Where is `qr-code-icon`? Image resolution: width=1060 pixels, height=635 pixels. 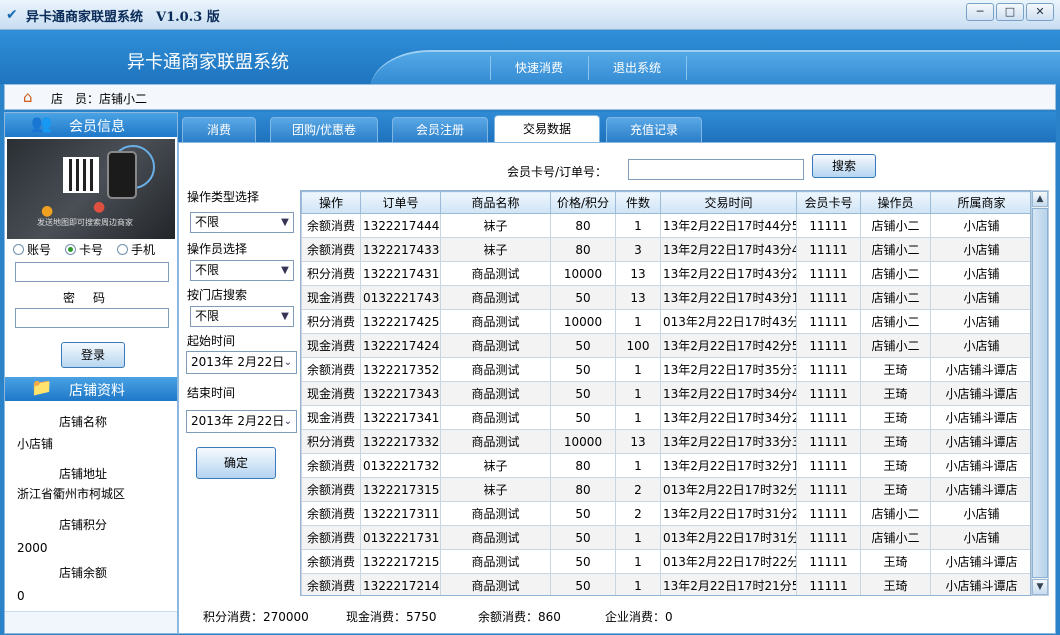 qr-code-icon is located at coordinates (81, 175).